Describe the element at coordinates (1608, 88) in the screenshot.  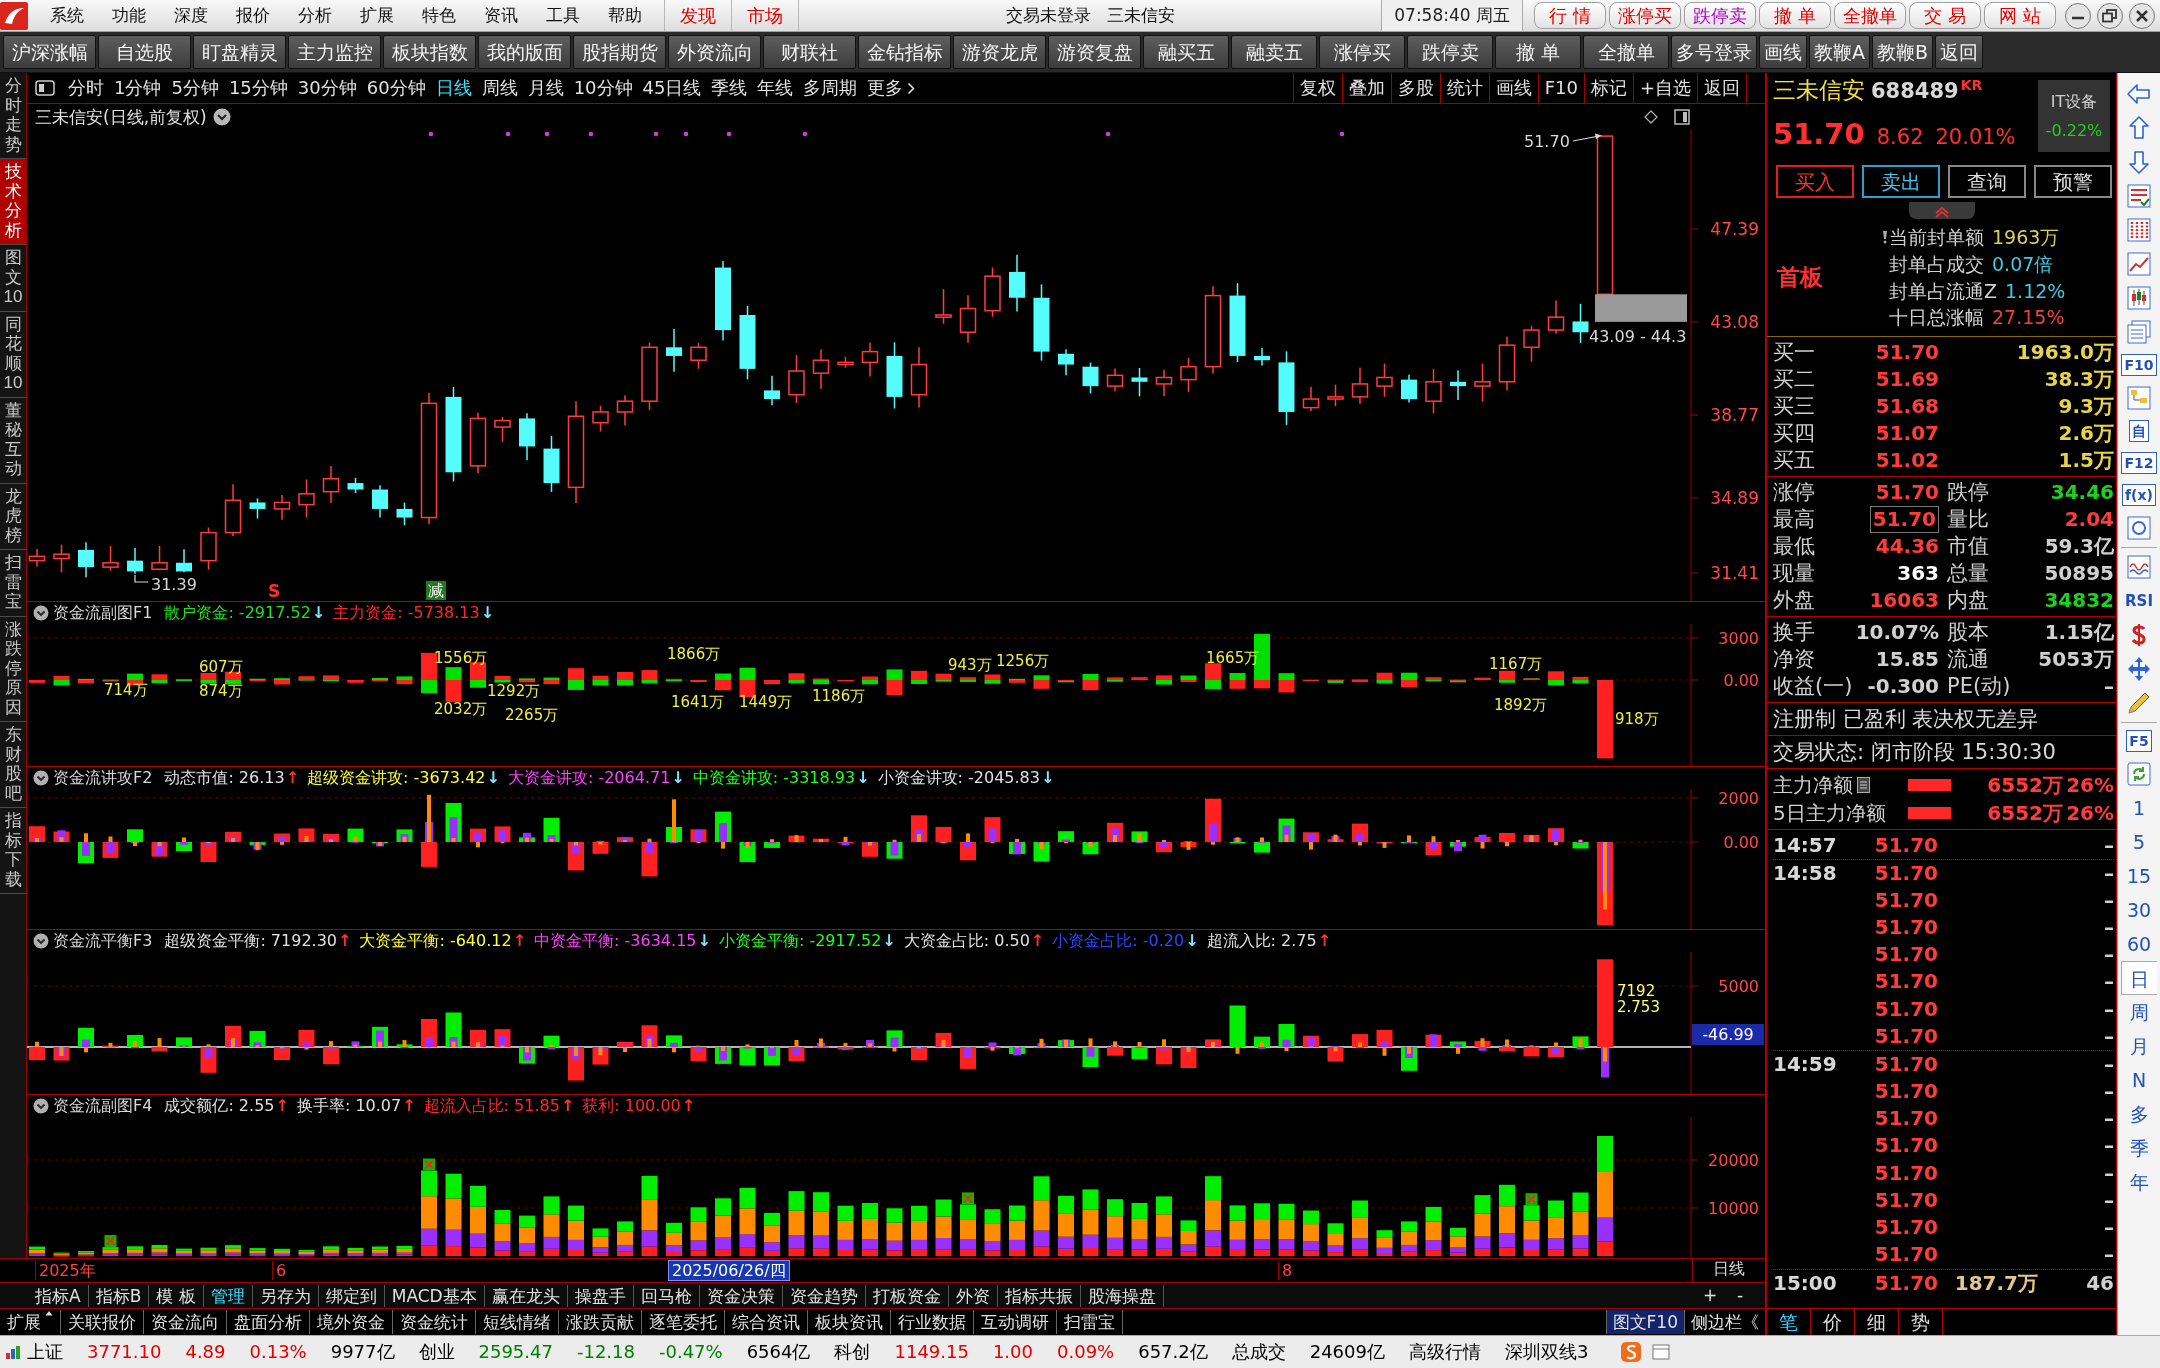
I see `chart-tool-button: 标记` at that location.